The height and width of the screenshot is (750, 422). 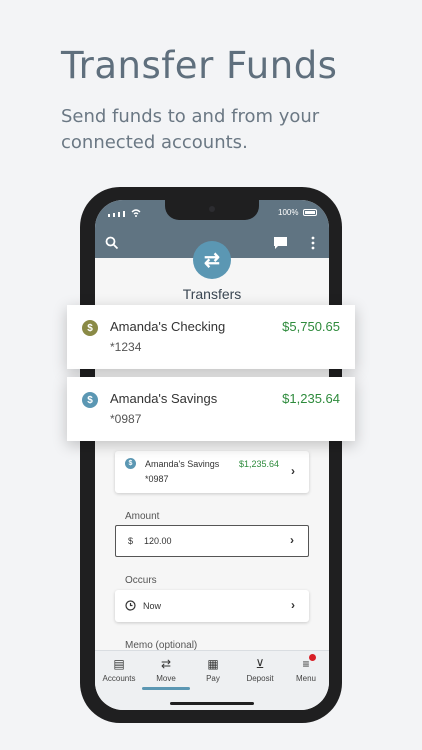 What do you see at coordinates (212, 472) in the screenshot?
I see `to-account-selector: $ Amanda's Savings *0987 $1,235.64 ›` at bounding box center [212, 472].